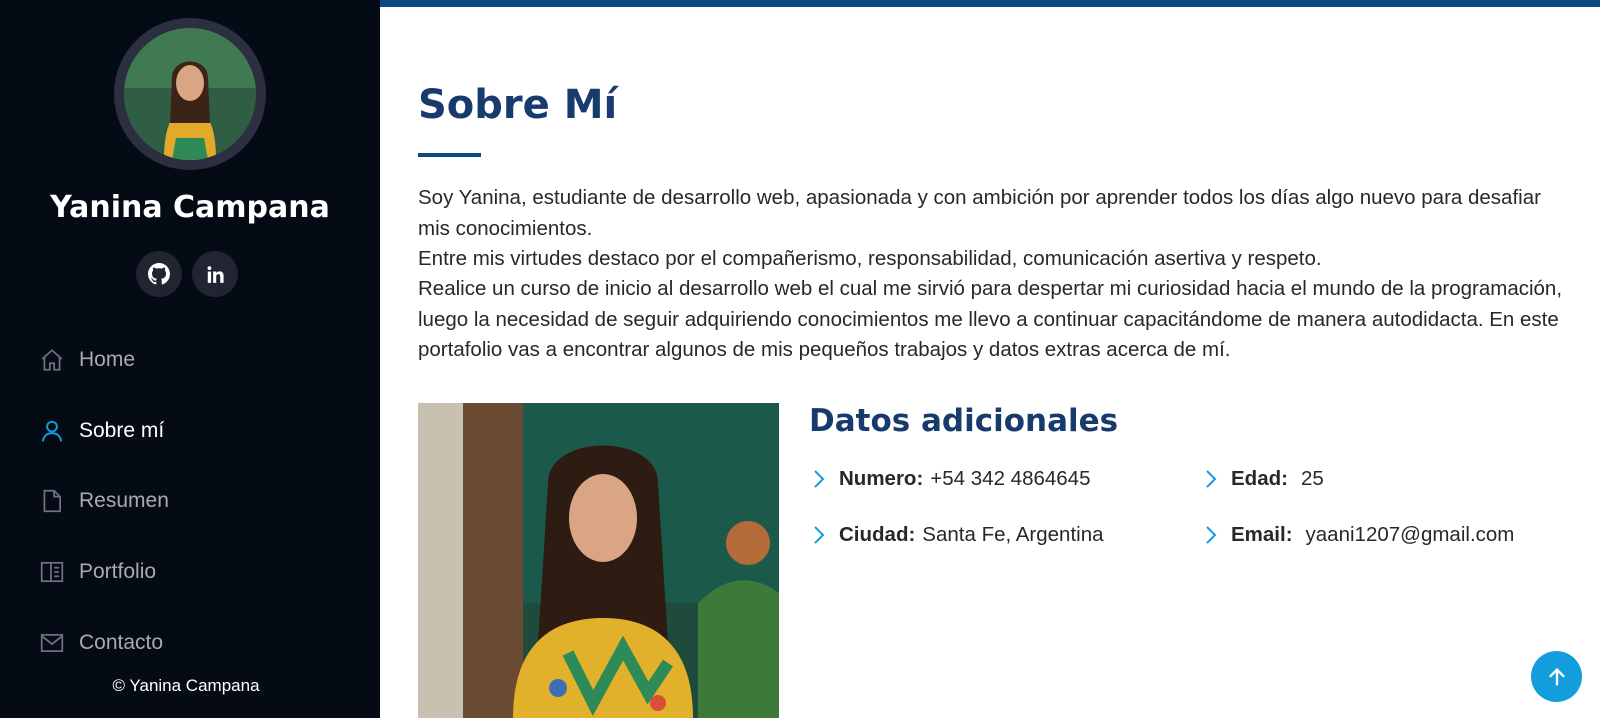 The height and width of the screenshot is (718, 1600). Describe the element at coordinates (881, 478) in the screenshot. I see `info-label: Numero:` at that location.